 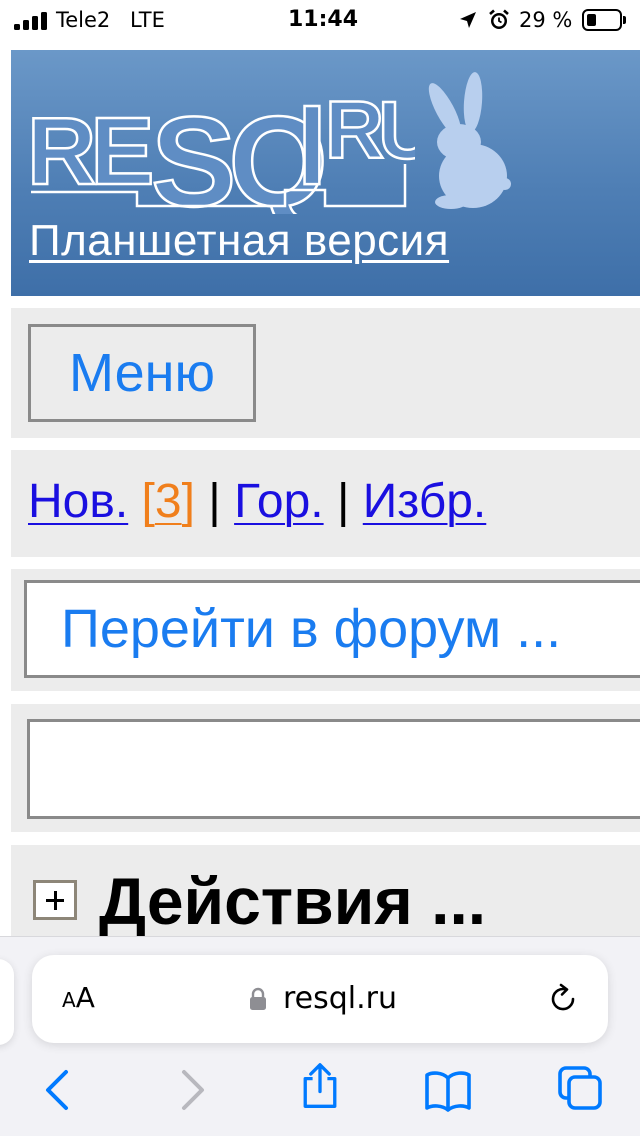 What do you see at coordinates (188, 501) in the screenshot?
I see `counter-bracket-close: ]` at bounding box center [188, 501].